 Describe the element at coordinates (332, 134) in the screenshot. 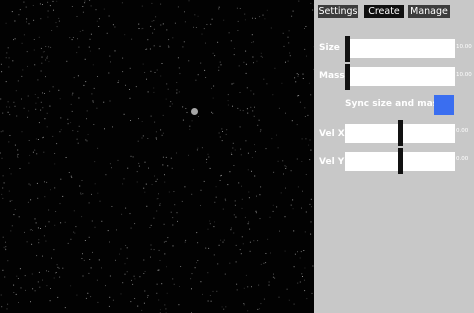

I see `vel-x-label: Vel X` at that location.